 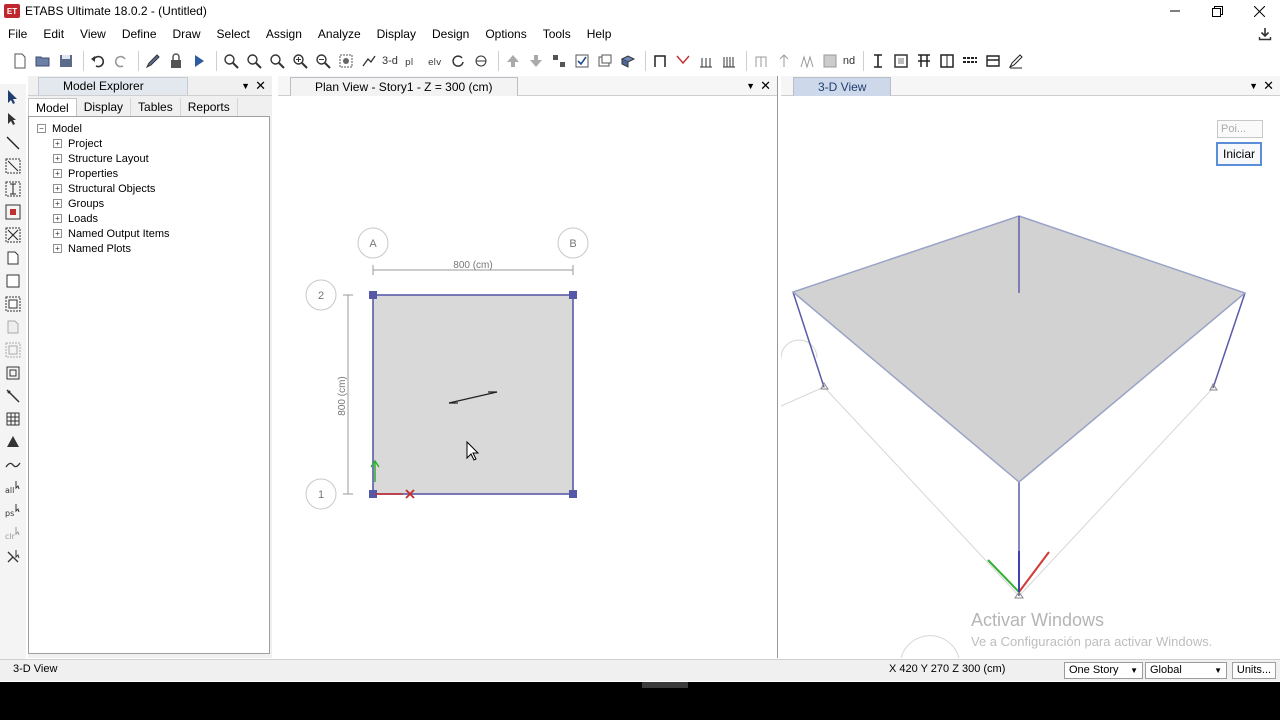 What do you see at coordinates (254, 61) in the screenshot?
I see `zoom-previous-button` at bounding box center [254, 61].